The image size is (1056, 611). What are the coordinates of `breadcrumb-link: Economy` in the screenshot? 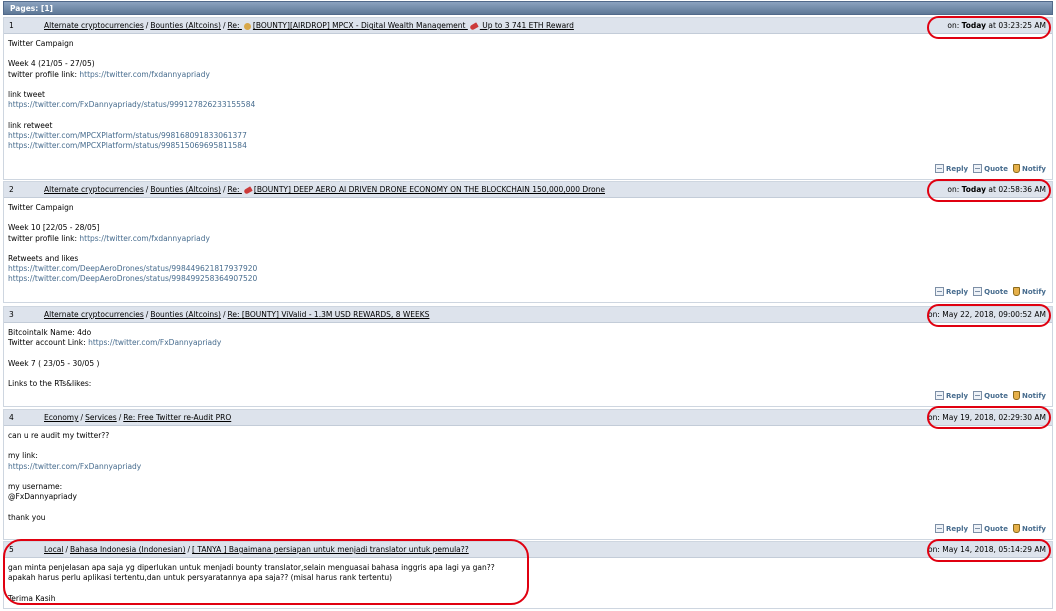 It's located at (61, 417).